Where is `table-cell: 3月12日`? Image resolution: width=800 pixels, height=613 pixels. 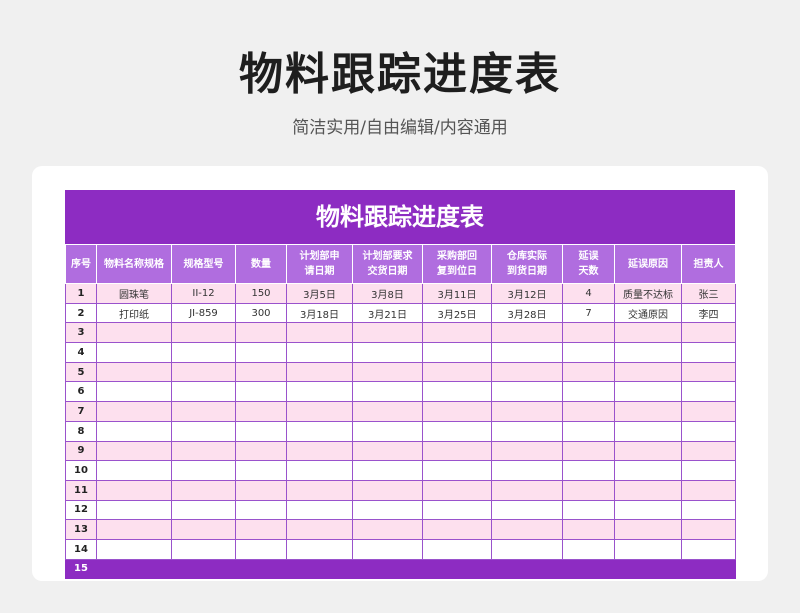
table-cell: 3月12日 is located at coordinates (527, 293).